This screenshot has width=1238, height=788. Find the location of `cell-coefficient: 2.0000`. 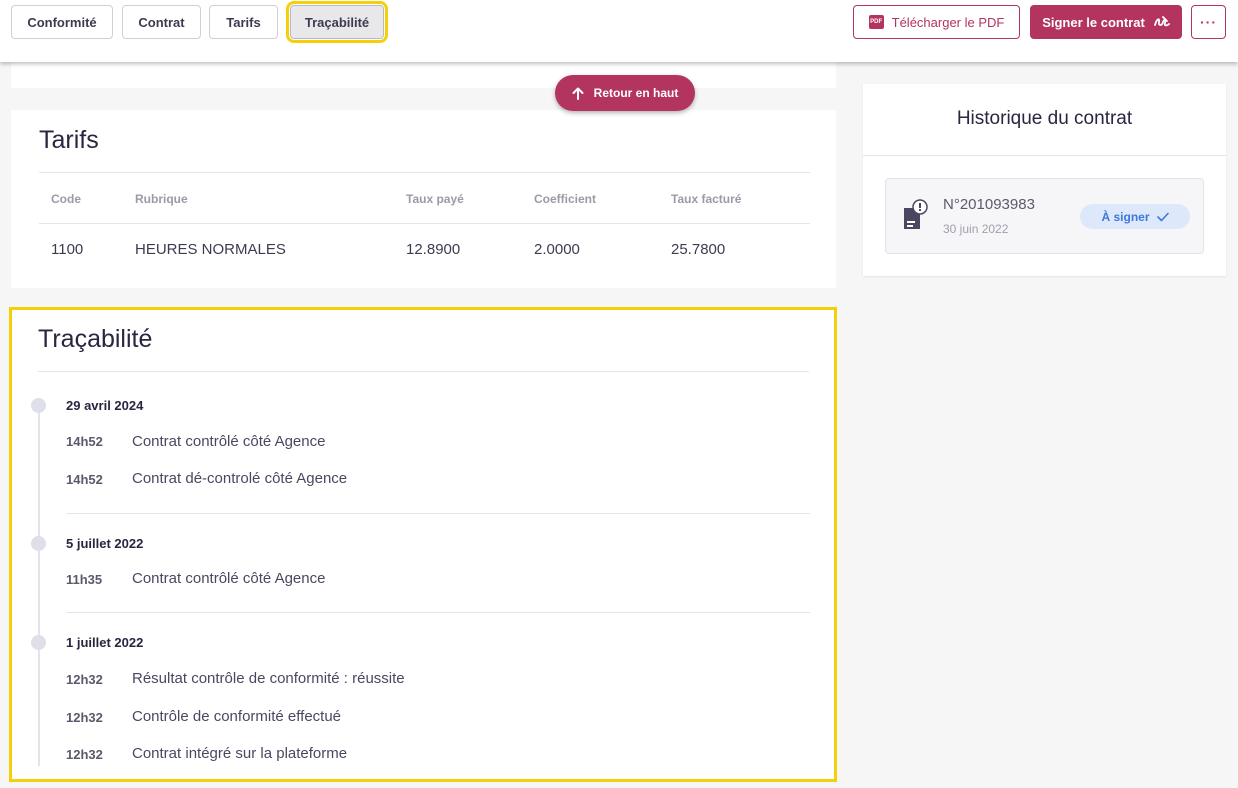

cell-coefficient: 2.0000 is located at coordinates (557, 249).